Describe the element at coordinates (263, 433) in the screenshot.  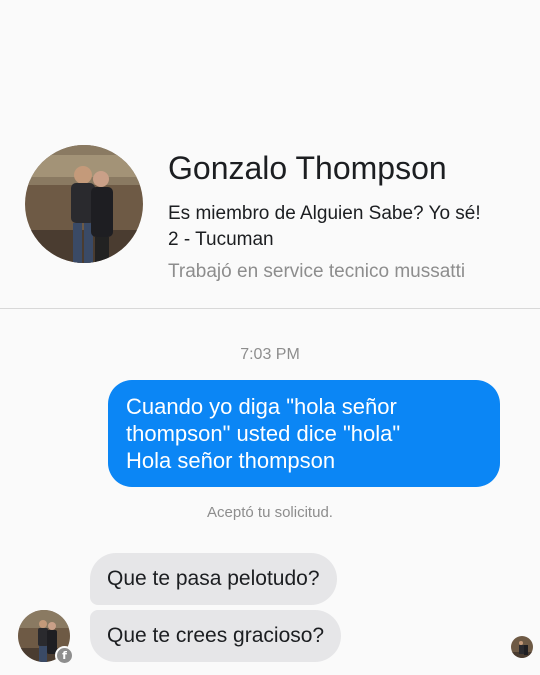
I see `message-text-line: thompson" usted dice "hola"` at that location.